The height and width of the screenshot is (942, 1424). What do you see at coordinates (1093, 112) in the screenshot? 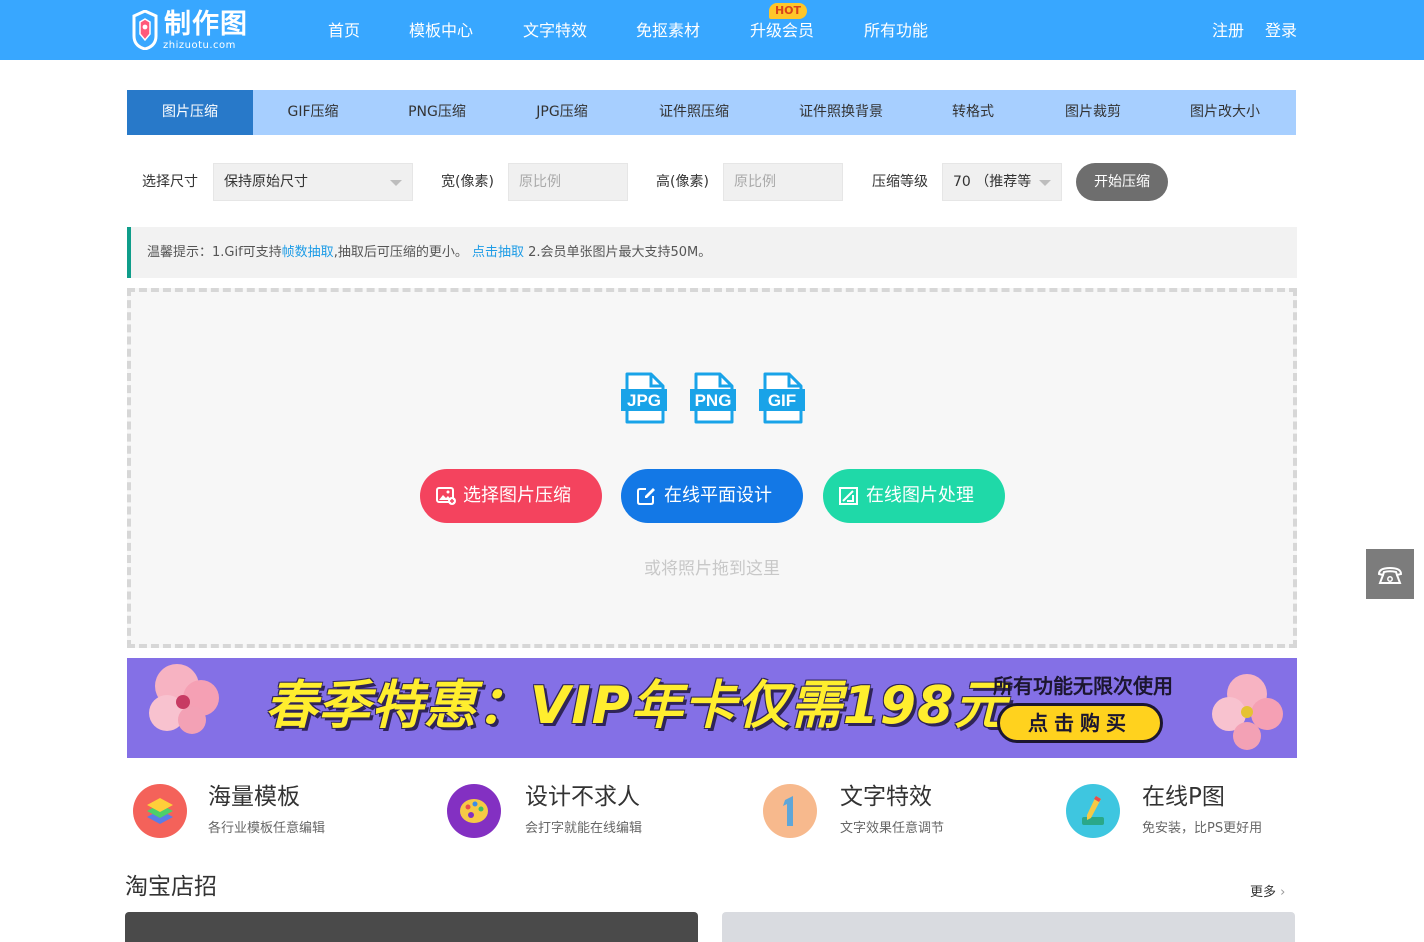
I see `tab-image-crop: 图片裁剪` at bounding box center [1093, 112].